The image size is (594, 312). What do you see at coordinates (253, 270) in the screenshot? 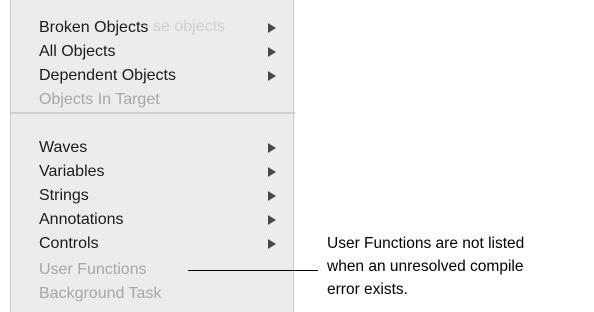
I see `callout-leader-line` at bounding box center [253, 270].